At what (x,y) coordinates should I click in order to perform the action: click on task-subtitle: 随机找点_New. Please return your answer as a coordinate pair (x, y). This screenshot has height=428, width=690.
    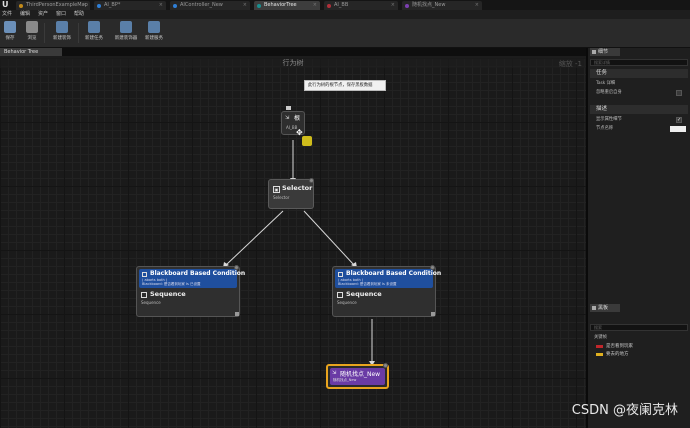
    Looking at the image, I should click on (345, 380).